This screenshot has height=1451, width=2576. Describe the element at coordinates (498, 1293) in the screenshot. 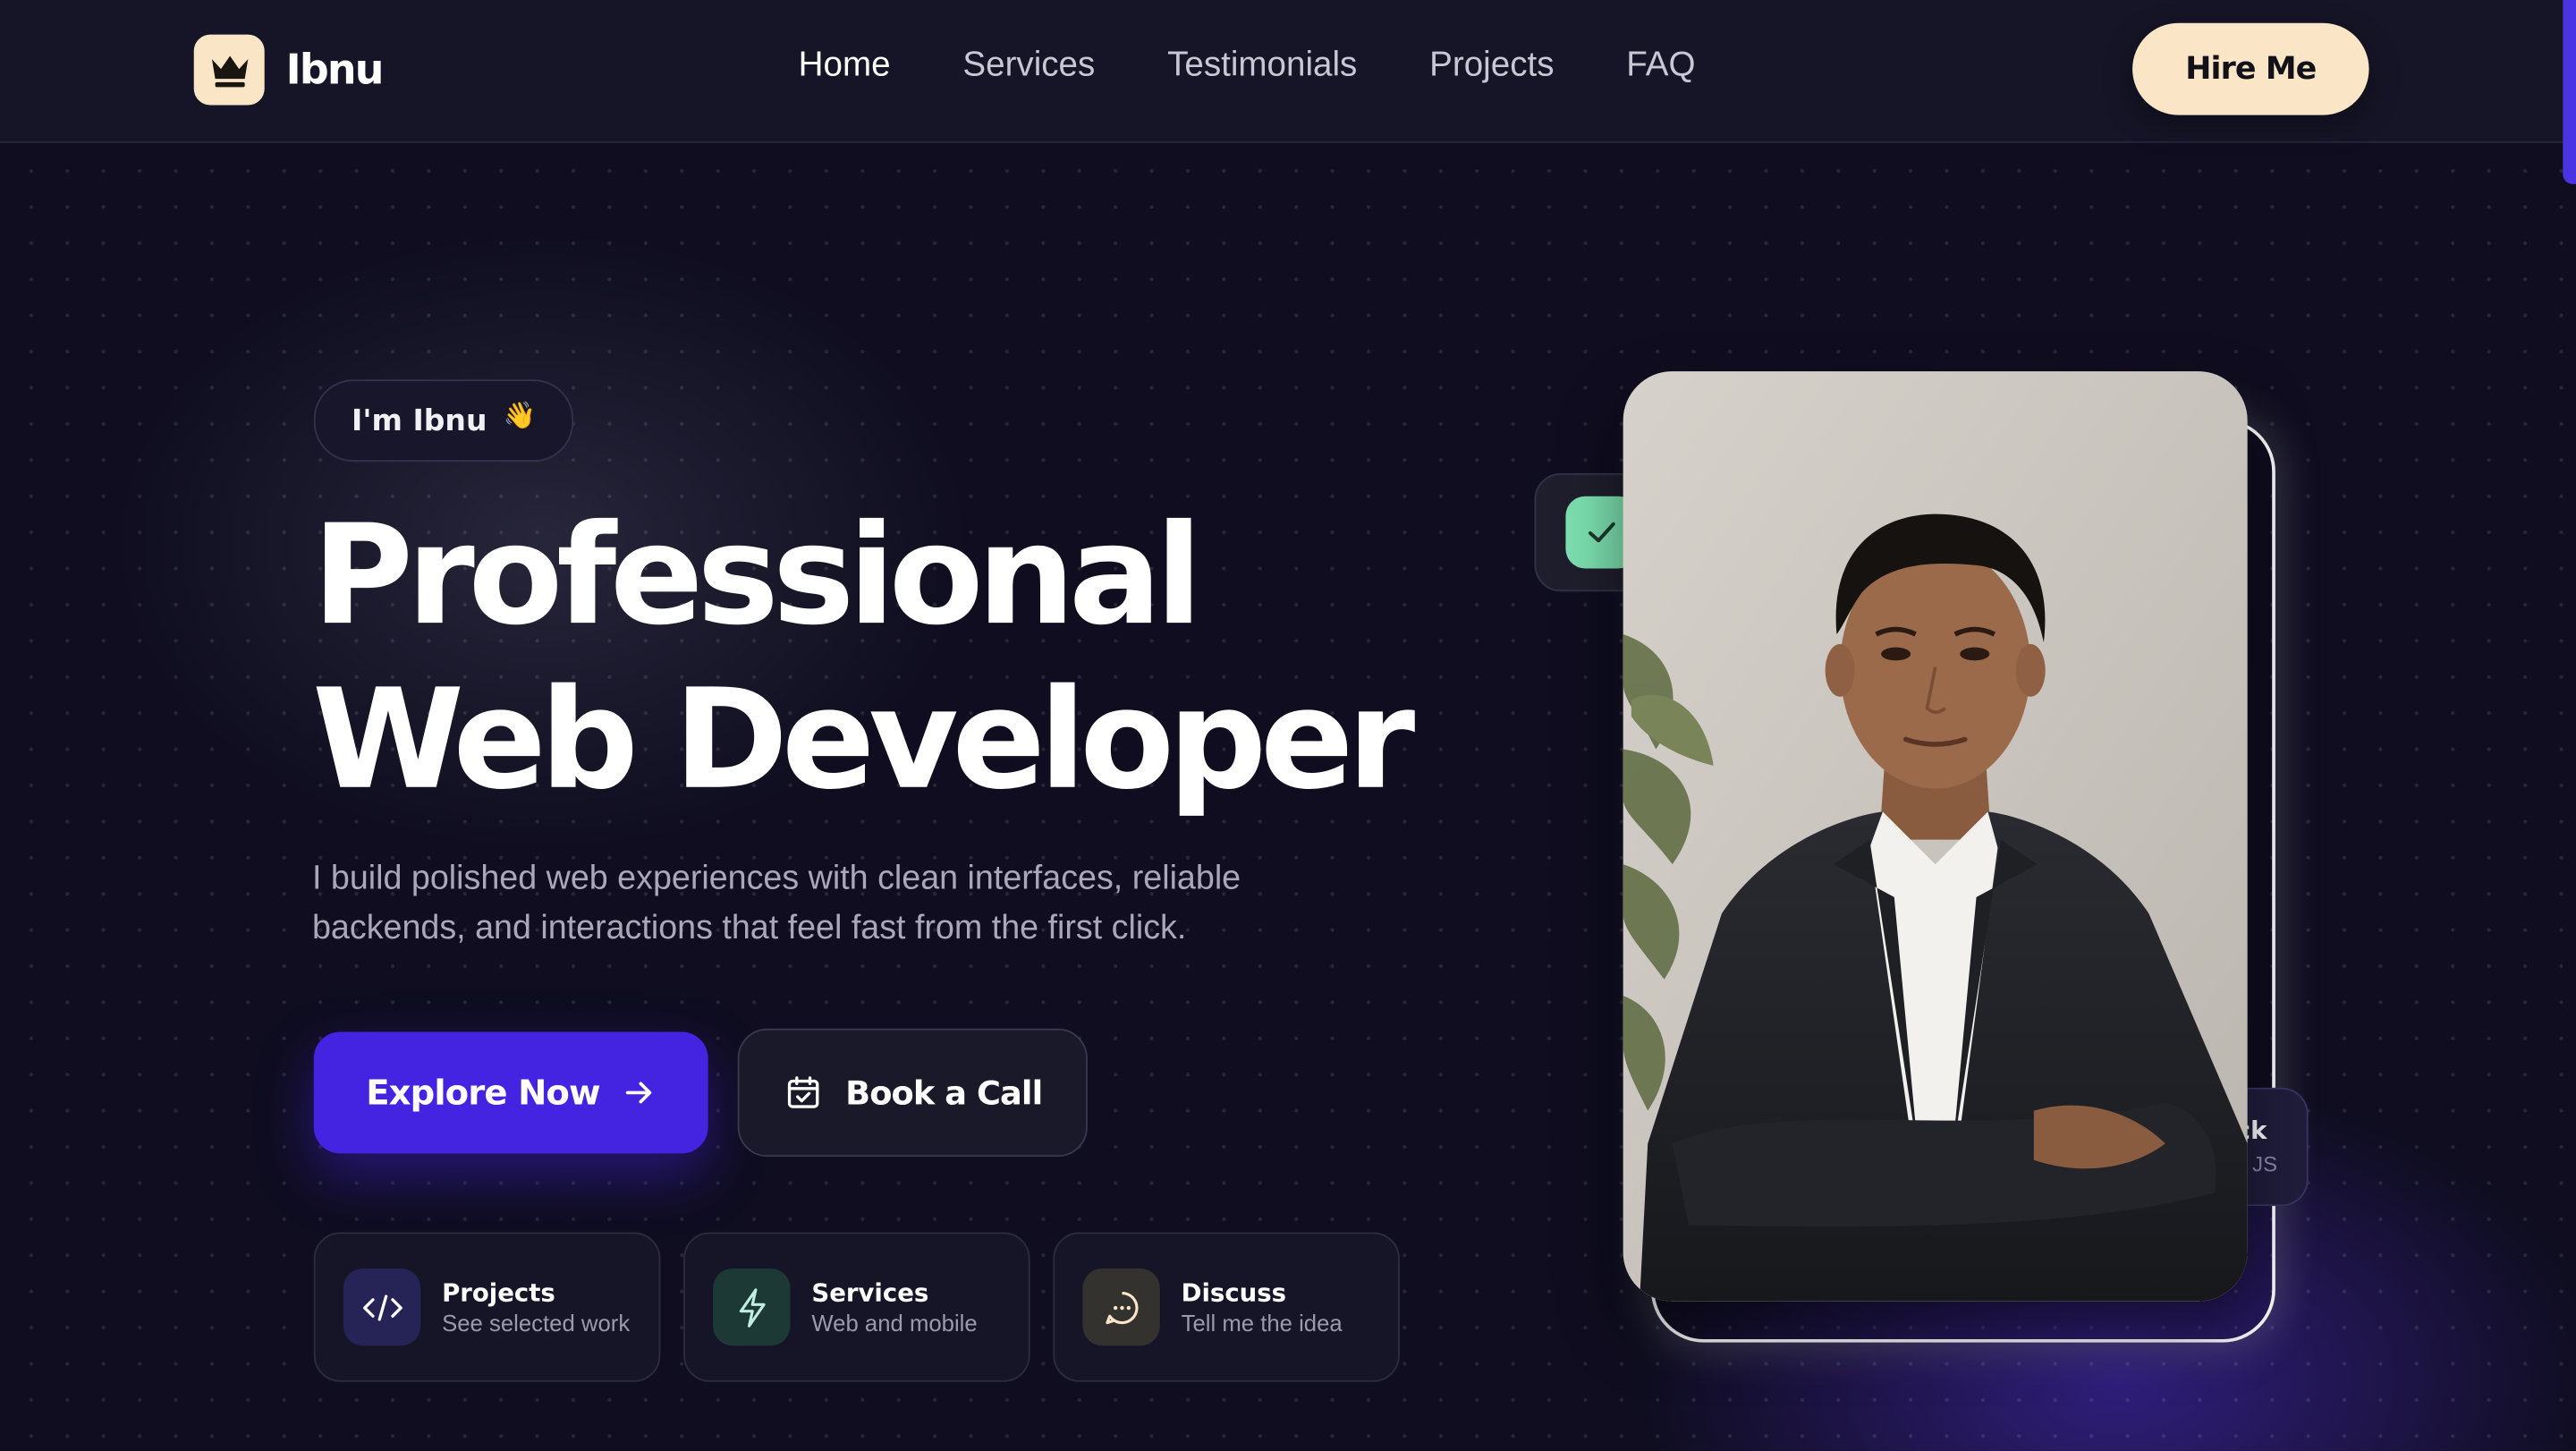

I see `projects-card-title: Projects` at that location.